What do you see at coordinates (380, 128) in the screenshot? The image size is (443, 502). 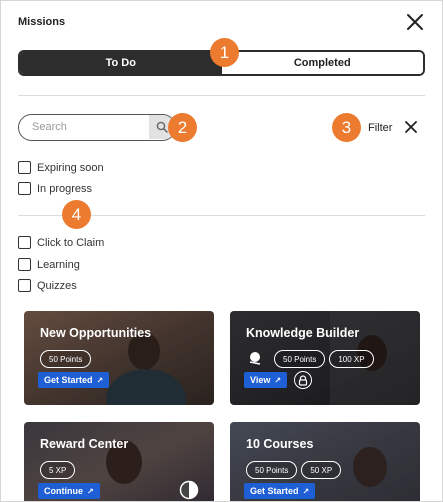 I see `filter-label: Filter` at bounding box center [380, 128].